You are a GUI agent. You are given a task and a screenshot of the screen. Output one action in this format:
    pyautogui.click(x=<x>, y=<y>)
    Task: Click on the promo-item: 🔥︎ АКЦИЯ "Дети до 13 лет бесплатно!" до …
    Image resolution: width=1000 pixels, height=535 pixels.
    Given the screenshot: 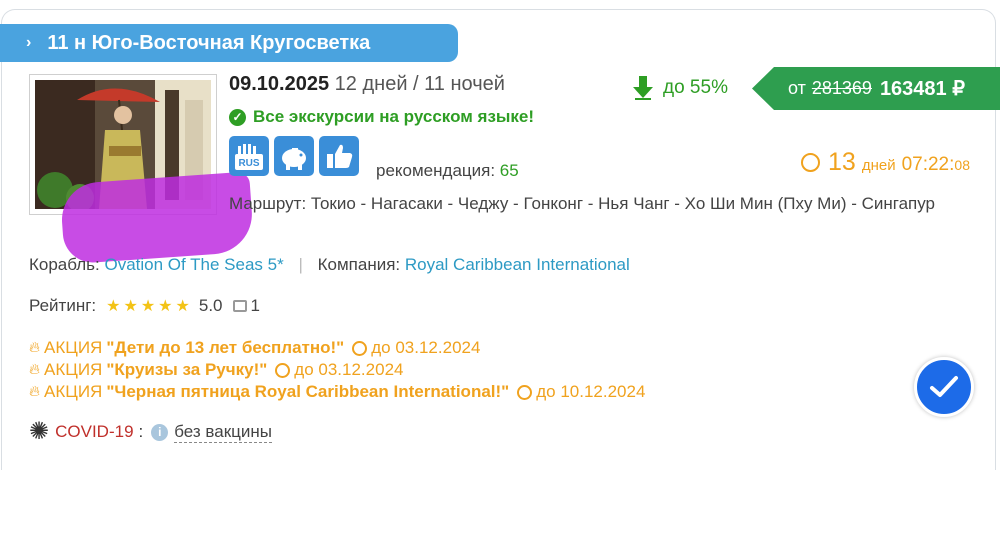 What is the action you would take?
    pyautogui.click(x=337, y=348)
    